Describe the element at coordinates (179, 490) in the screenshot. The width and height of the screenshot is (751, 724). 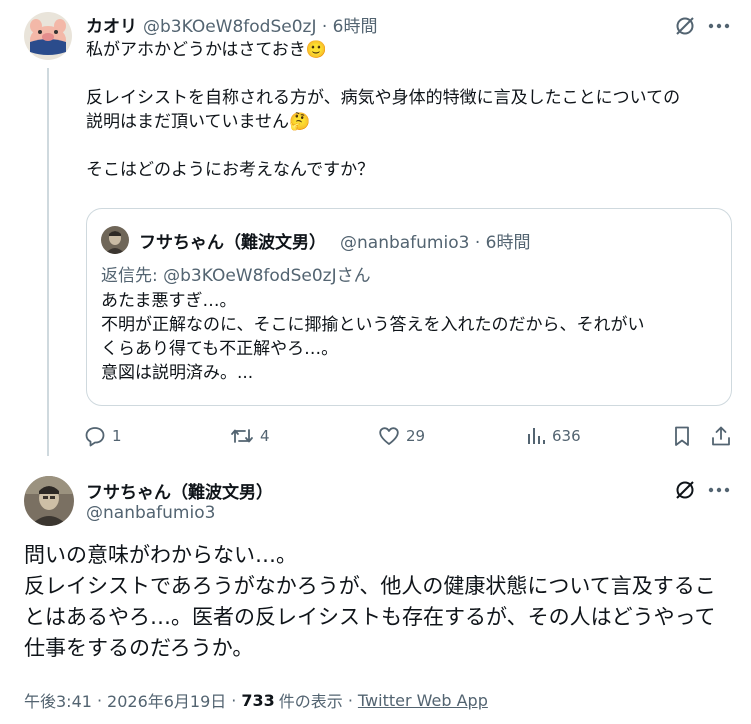
I see `display-name: フサちゃん（難波文男）` at that location.